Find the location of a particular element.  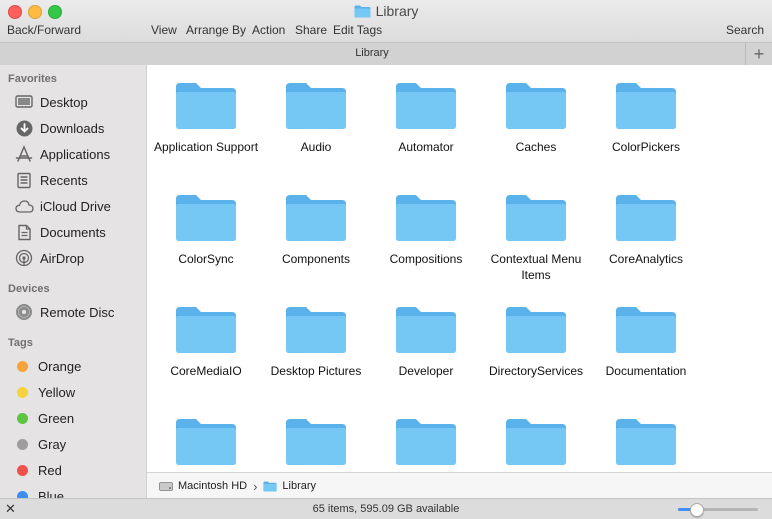

favorites-heading: Favorites is located at coordinates (32, 79).